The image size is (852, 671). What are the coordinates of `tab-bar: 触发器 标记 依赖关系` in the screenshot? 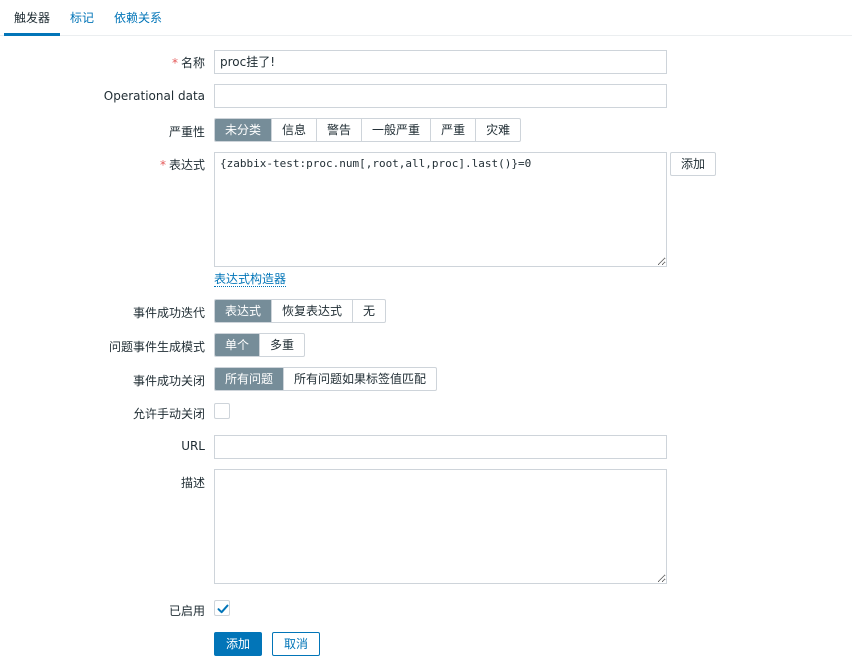 It's located at (426, 18).